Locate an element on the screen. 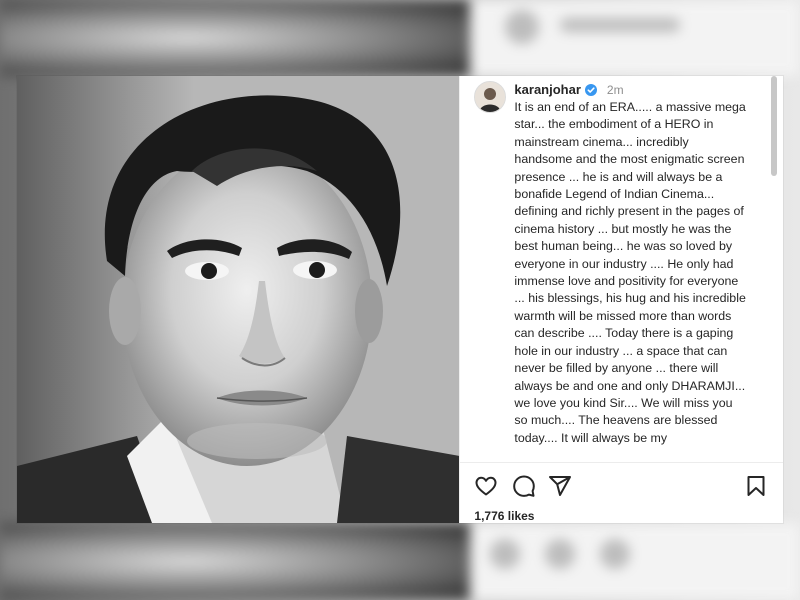  share-icon is located at coordinates (560, 486).